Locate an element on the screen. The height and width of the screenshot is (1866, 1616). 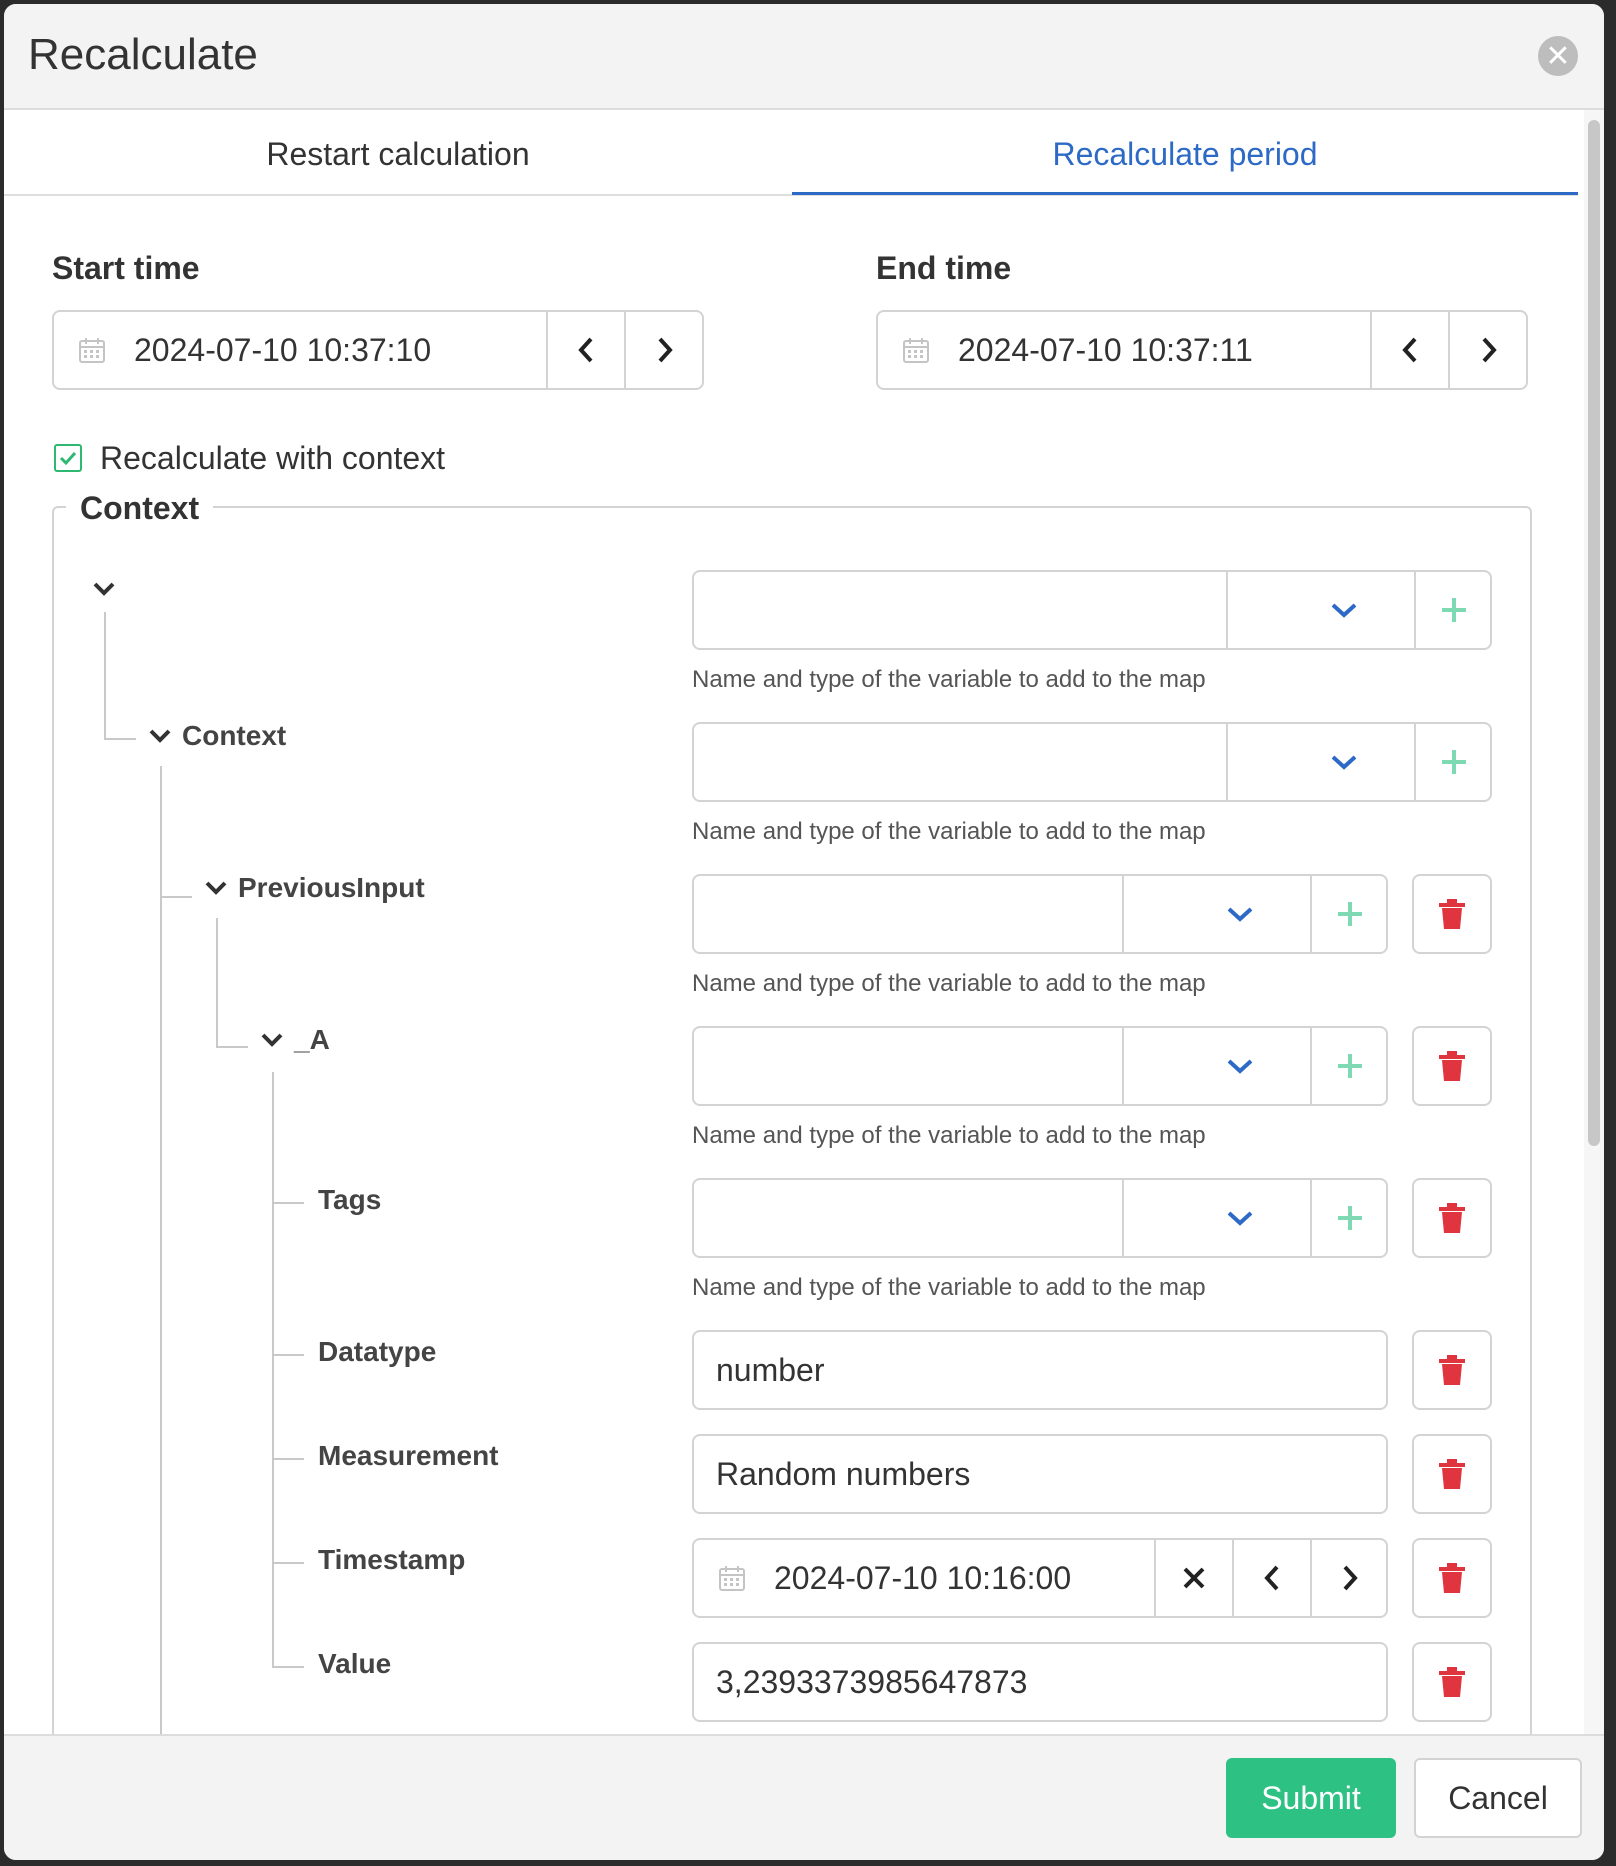
value-input: 3,2393373985647873 is located at coordinates (1040, 1682).